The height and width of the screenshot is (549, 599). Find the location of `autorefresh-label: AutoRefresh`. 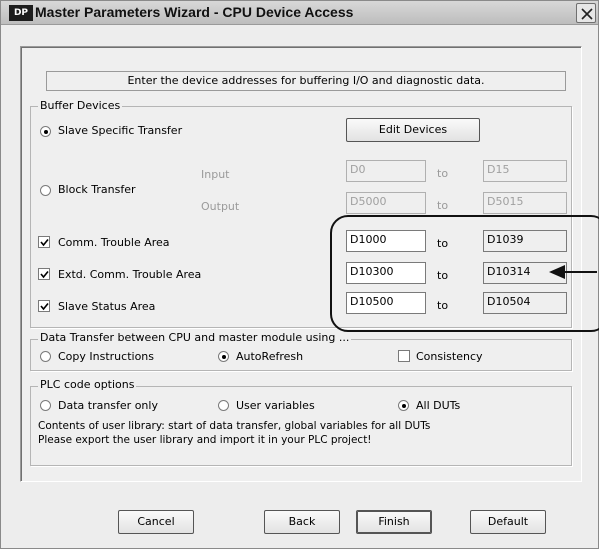

autorefresh-label: AutoRefresh is located at coordinates (269, 356).